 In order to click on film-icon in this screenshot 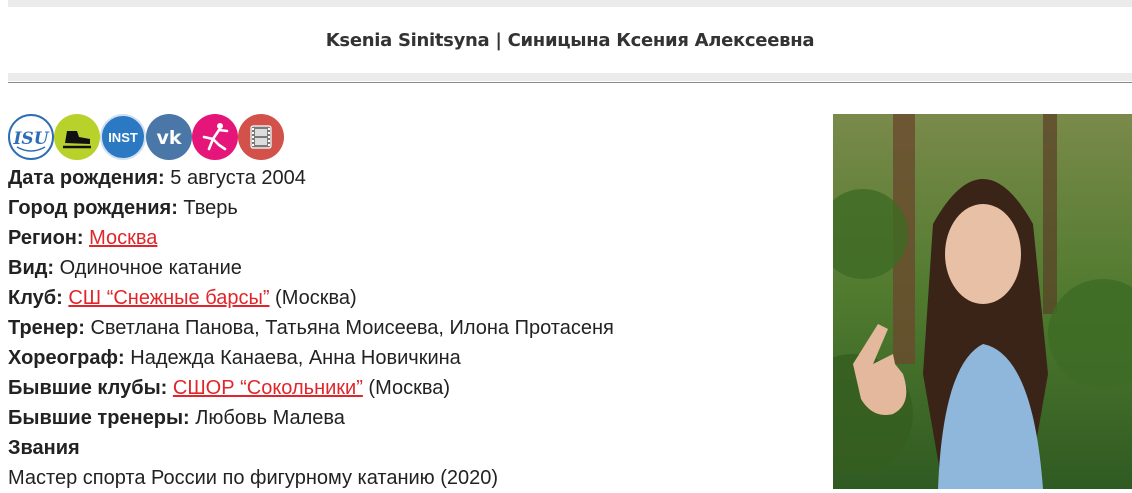, I will do `click(261, 137)`.